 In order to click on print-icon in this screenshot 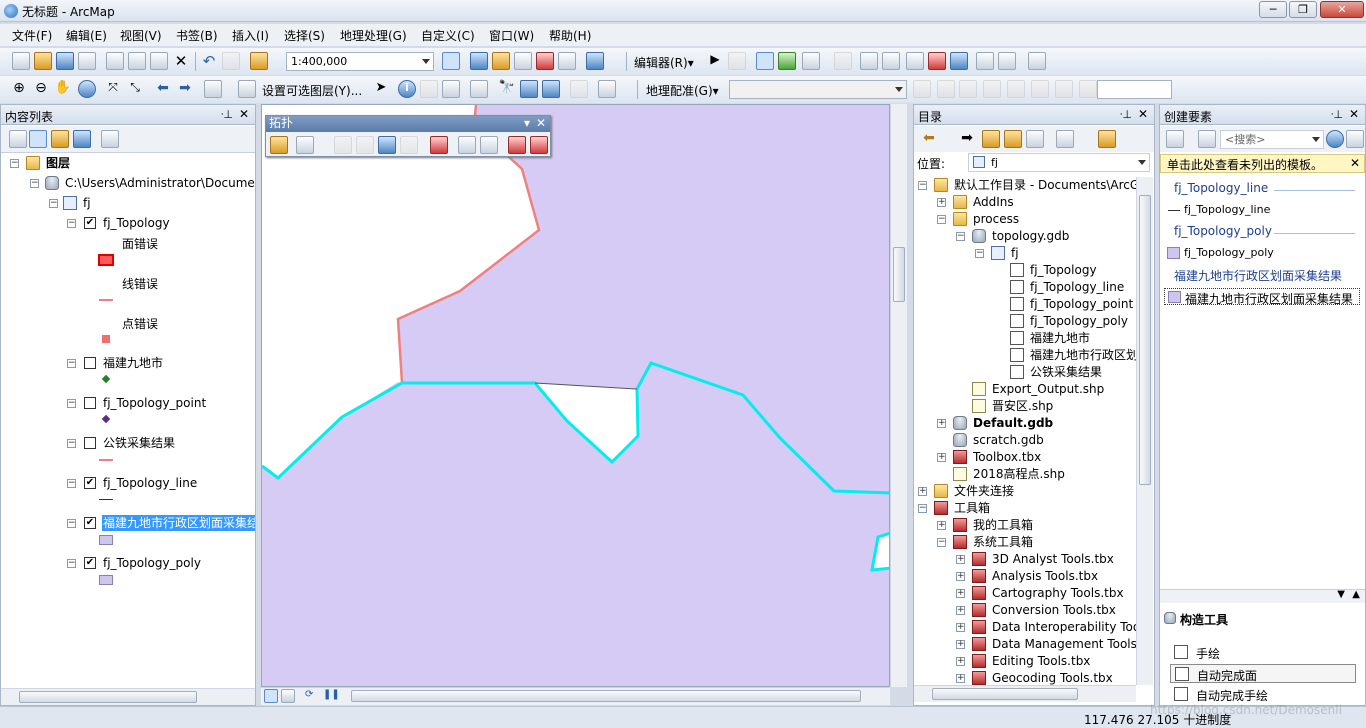, I will do `click(87, 61)`.